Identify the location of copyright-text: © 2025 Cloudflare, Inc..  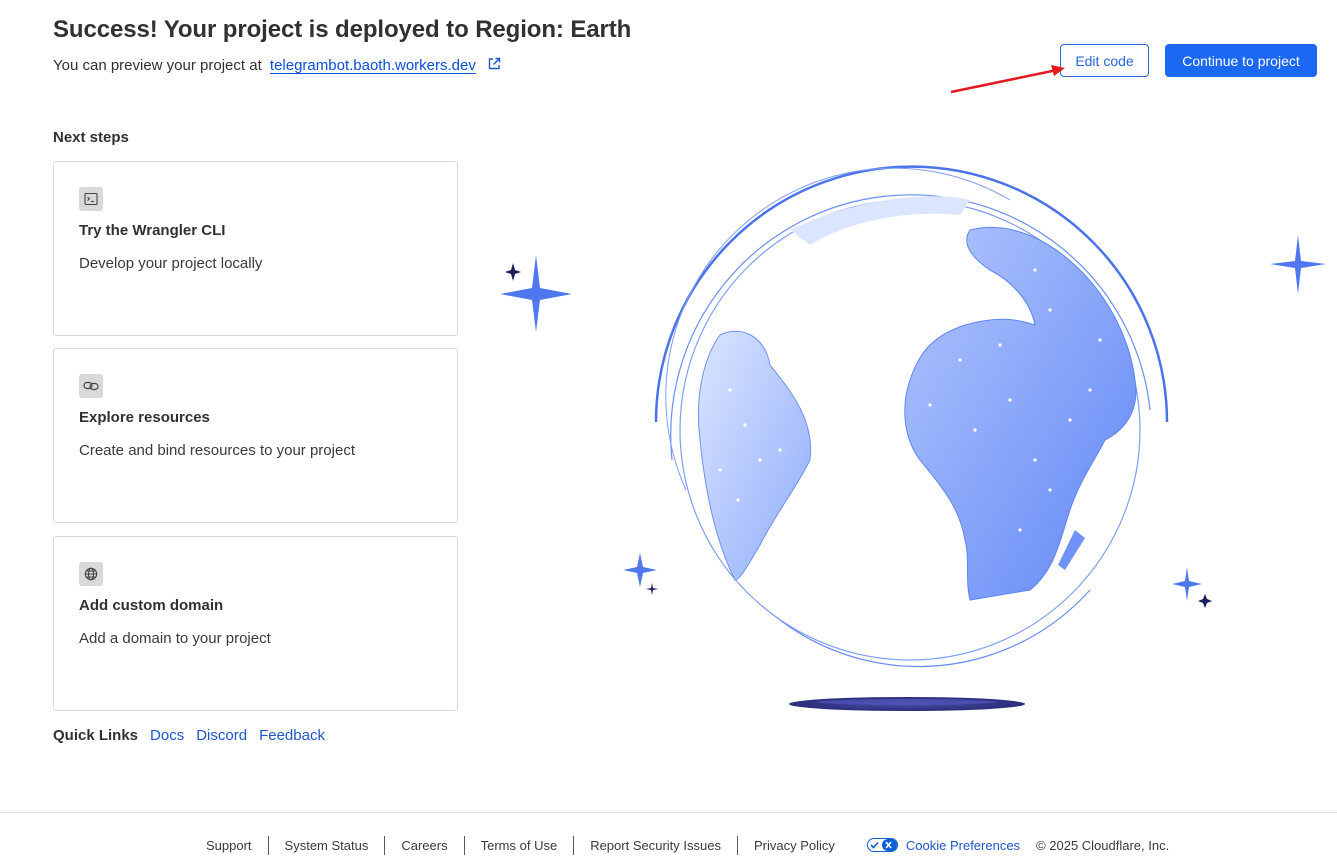
(1103, 845).